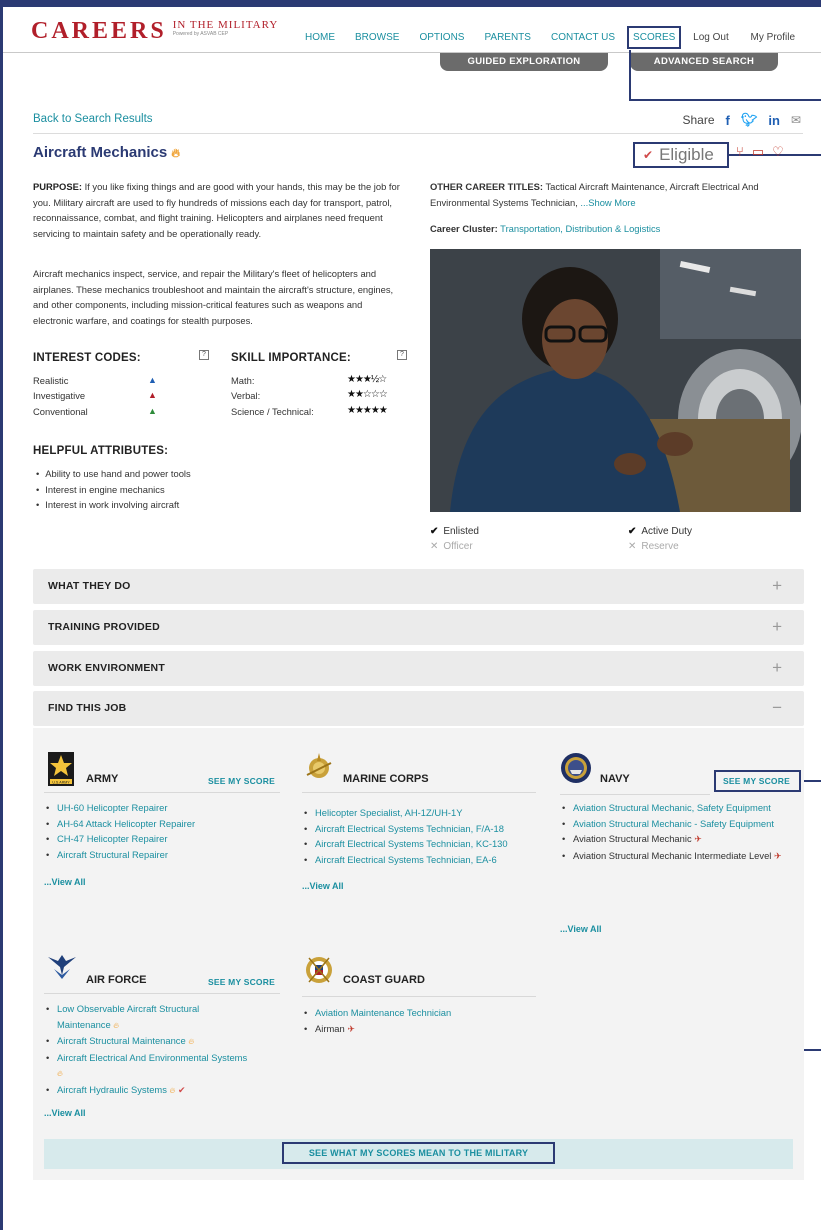  What do you see at coordinates (778, 152) in the screenshot?
I see `heart-icon: ♡` at bounding box center [778, 152].